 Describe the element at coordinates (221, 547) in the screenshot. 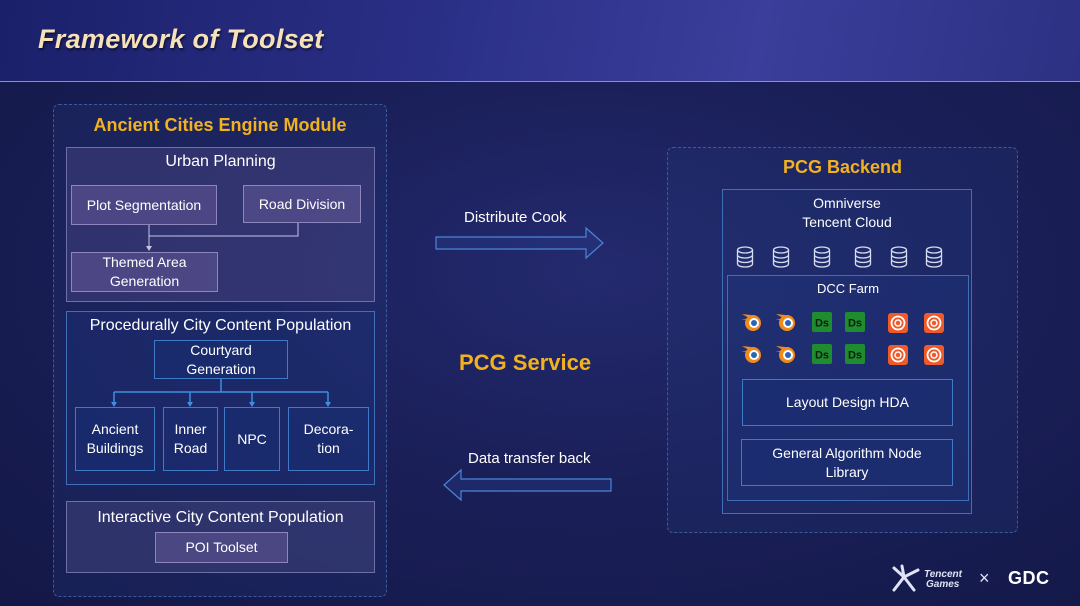

I see `poi-toolset-box: POI Toolset` at that location.